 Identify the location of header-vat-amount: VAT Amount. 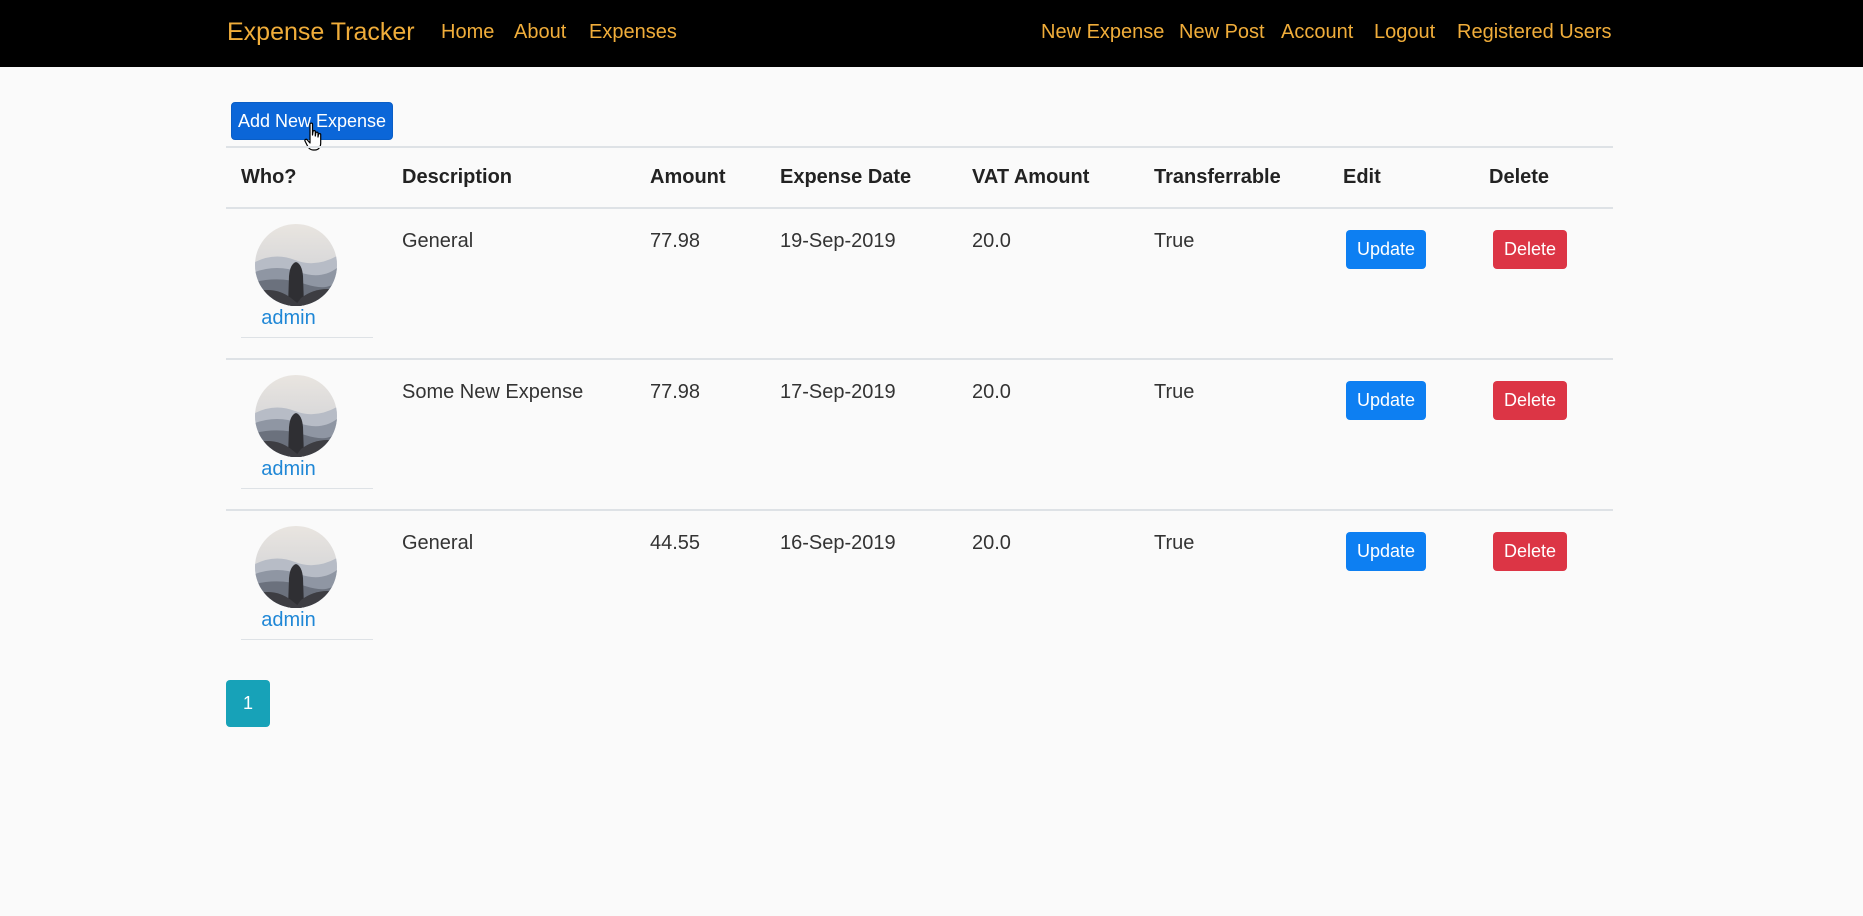
(1031, 177).